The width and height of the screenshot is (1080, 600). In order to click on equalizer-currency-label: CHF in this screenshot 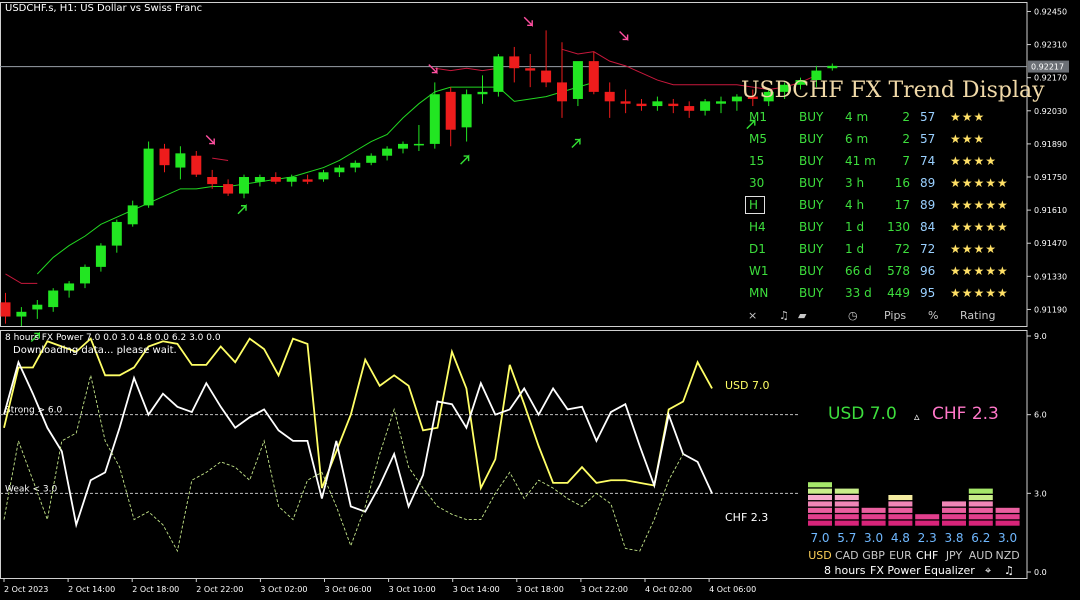, I will do `click(927, 555)`.